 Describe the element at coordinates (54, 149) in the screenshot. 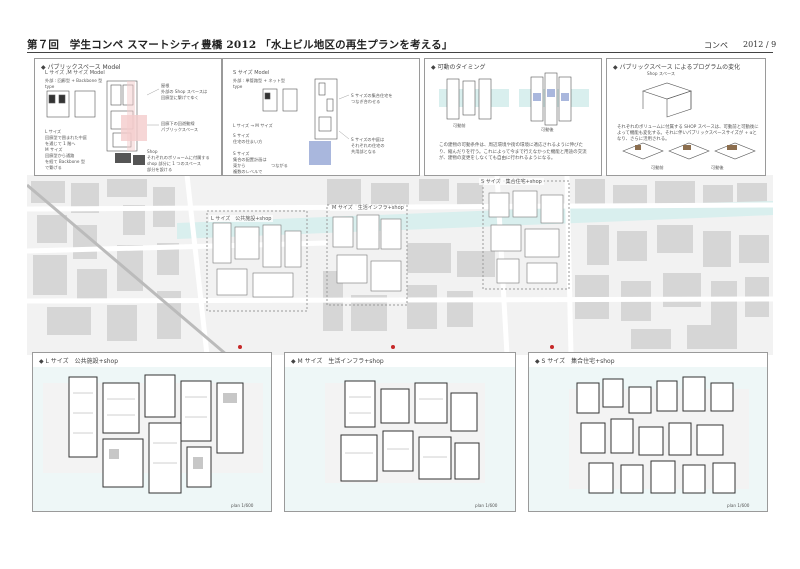

I see `note: M サイズ` at that location.